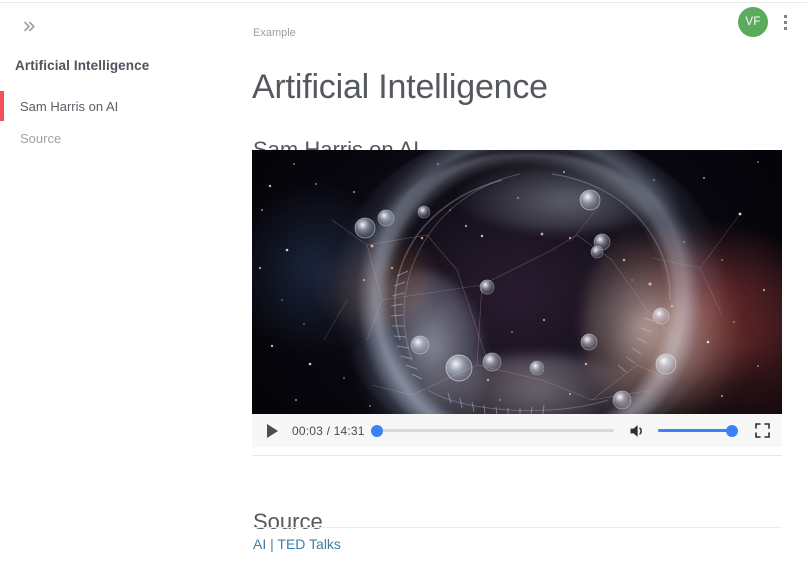 The height and width of the screenshot is (561, 807). I want to click on video-controls-bar: 00:03 / 14:31, so click(517, 430).